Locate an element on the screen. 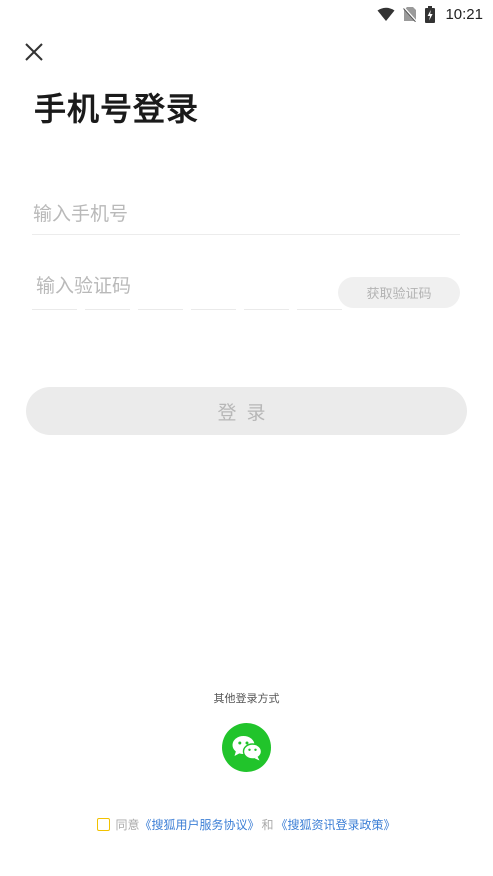  user-agreement-link: 《搜狐用户服务协议》 is located at coordinates (199, 824).